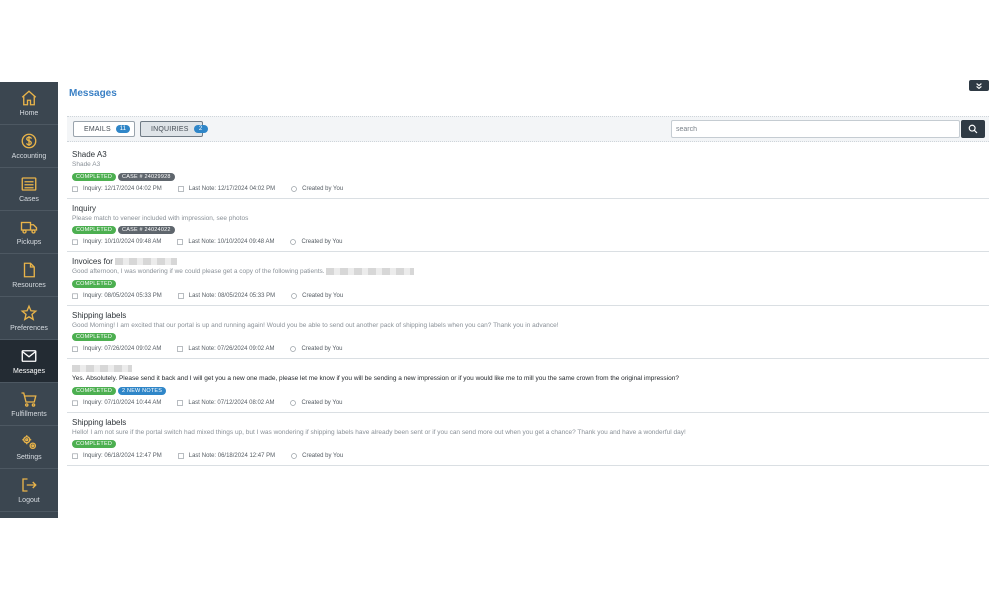 The image size is (1000, 600). I want to click on sidebar-item-preferences: Preferences, so click(29, 318).